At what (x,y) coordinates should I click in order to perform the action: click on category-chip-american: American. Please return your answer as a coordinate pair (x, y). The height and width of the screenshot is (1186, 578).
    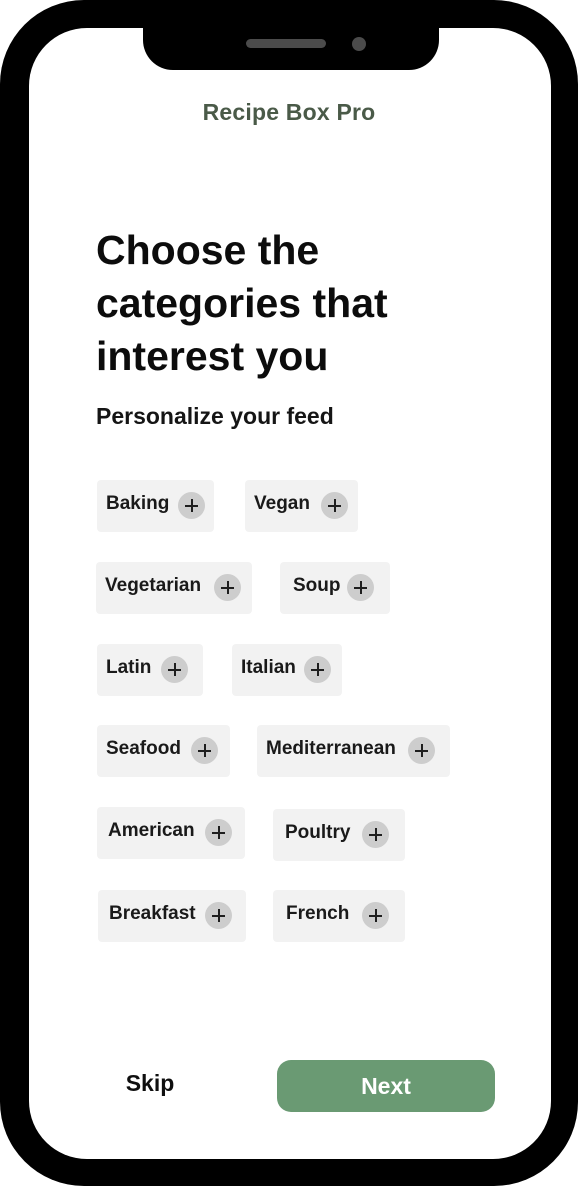
    Looking at the image, I should click on (171, 833).